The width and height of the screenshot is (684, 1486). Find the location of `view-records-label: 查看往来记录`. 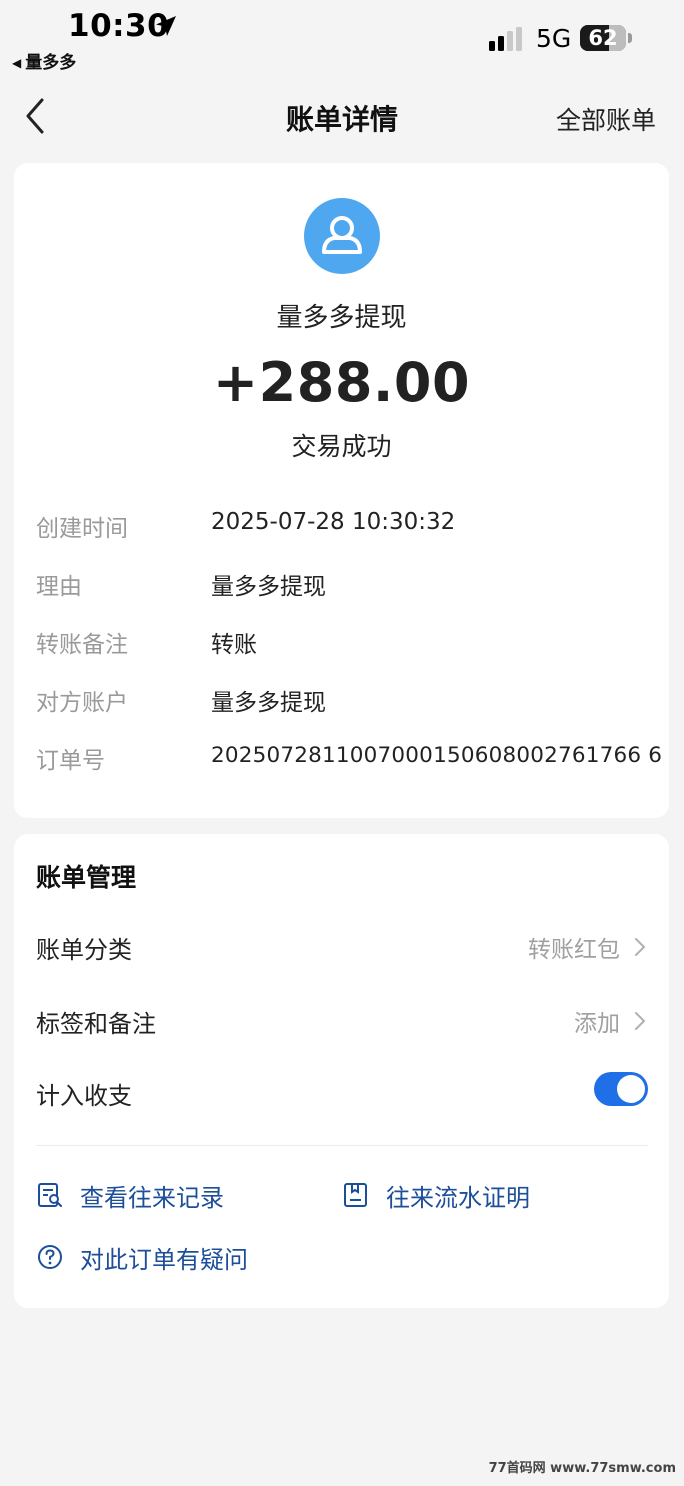

view-records-label: 查看往来记录 is located at coordinates (152, 1198).